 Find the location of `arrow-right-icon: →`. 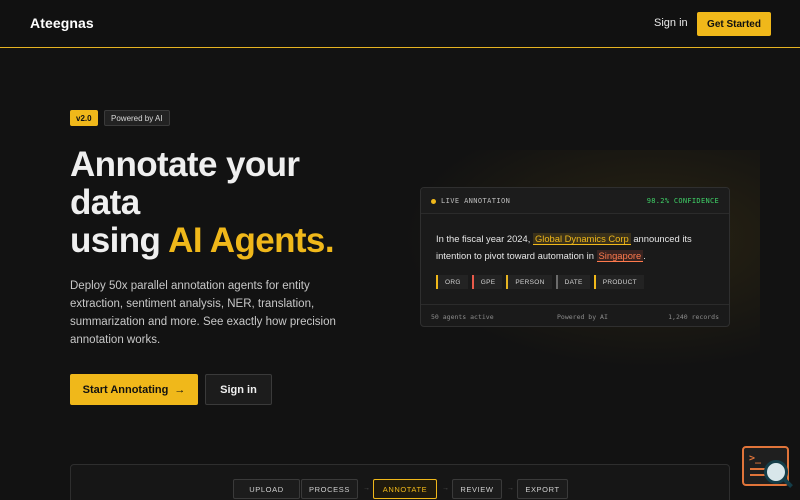

arrow-right-icon: → is located at coordinates (180, 389).